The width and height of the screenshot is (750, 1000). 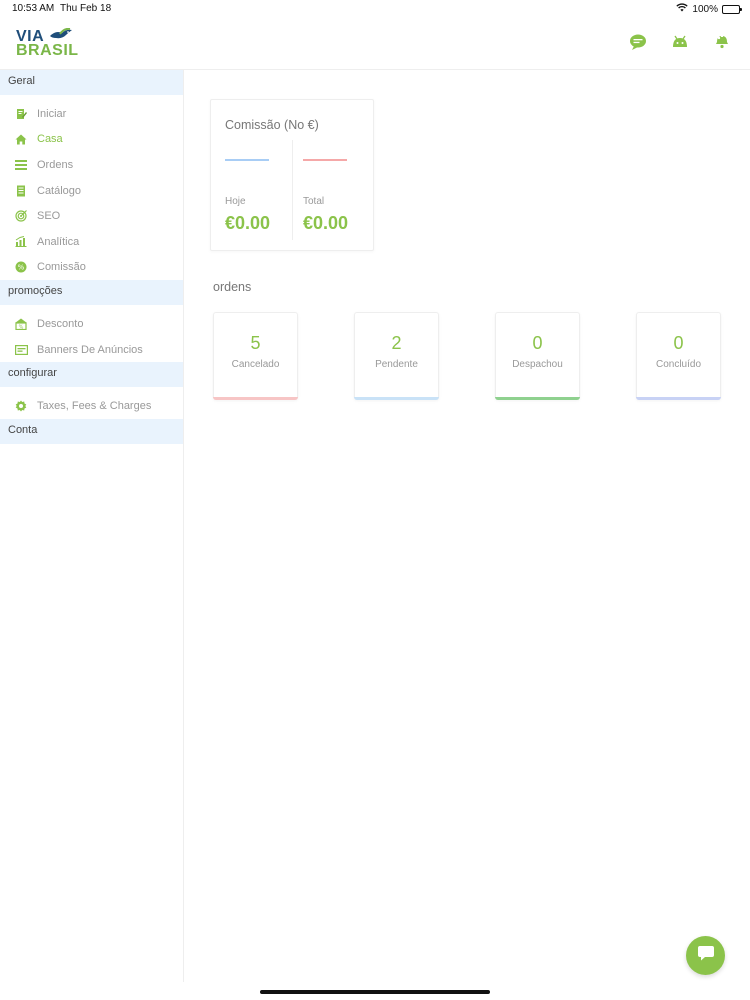 What do you see at coordinates (272, 125) in the screenshot?
I see `commission-title: Comissão (No €)` at bounding box center [272, 125].